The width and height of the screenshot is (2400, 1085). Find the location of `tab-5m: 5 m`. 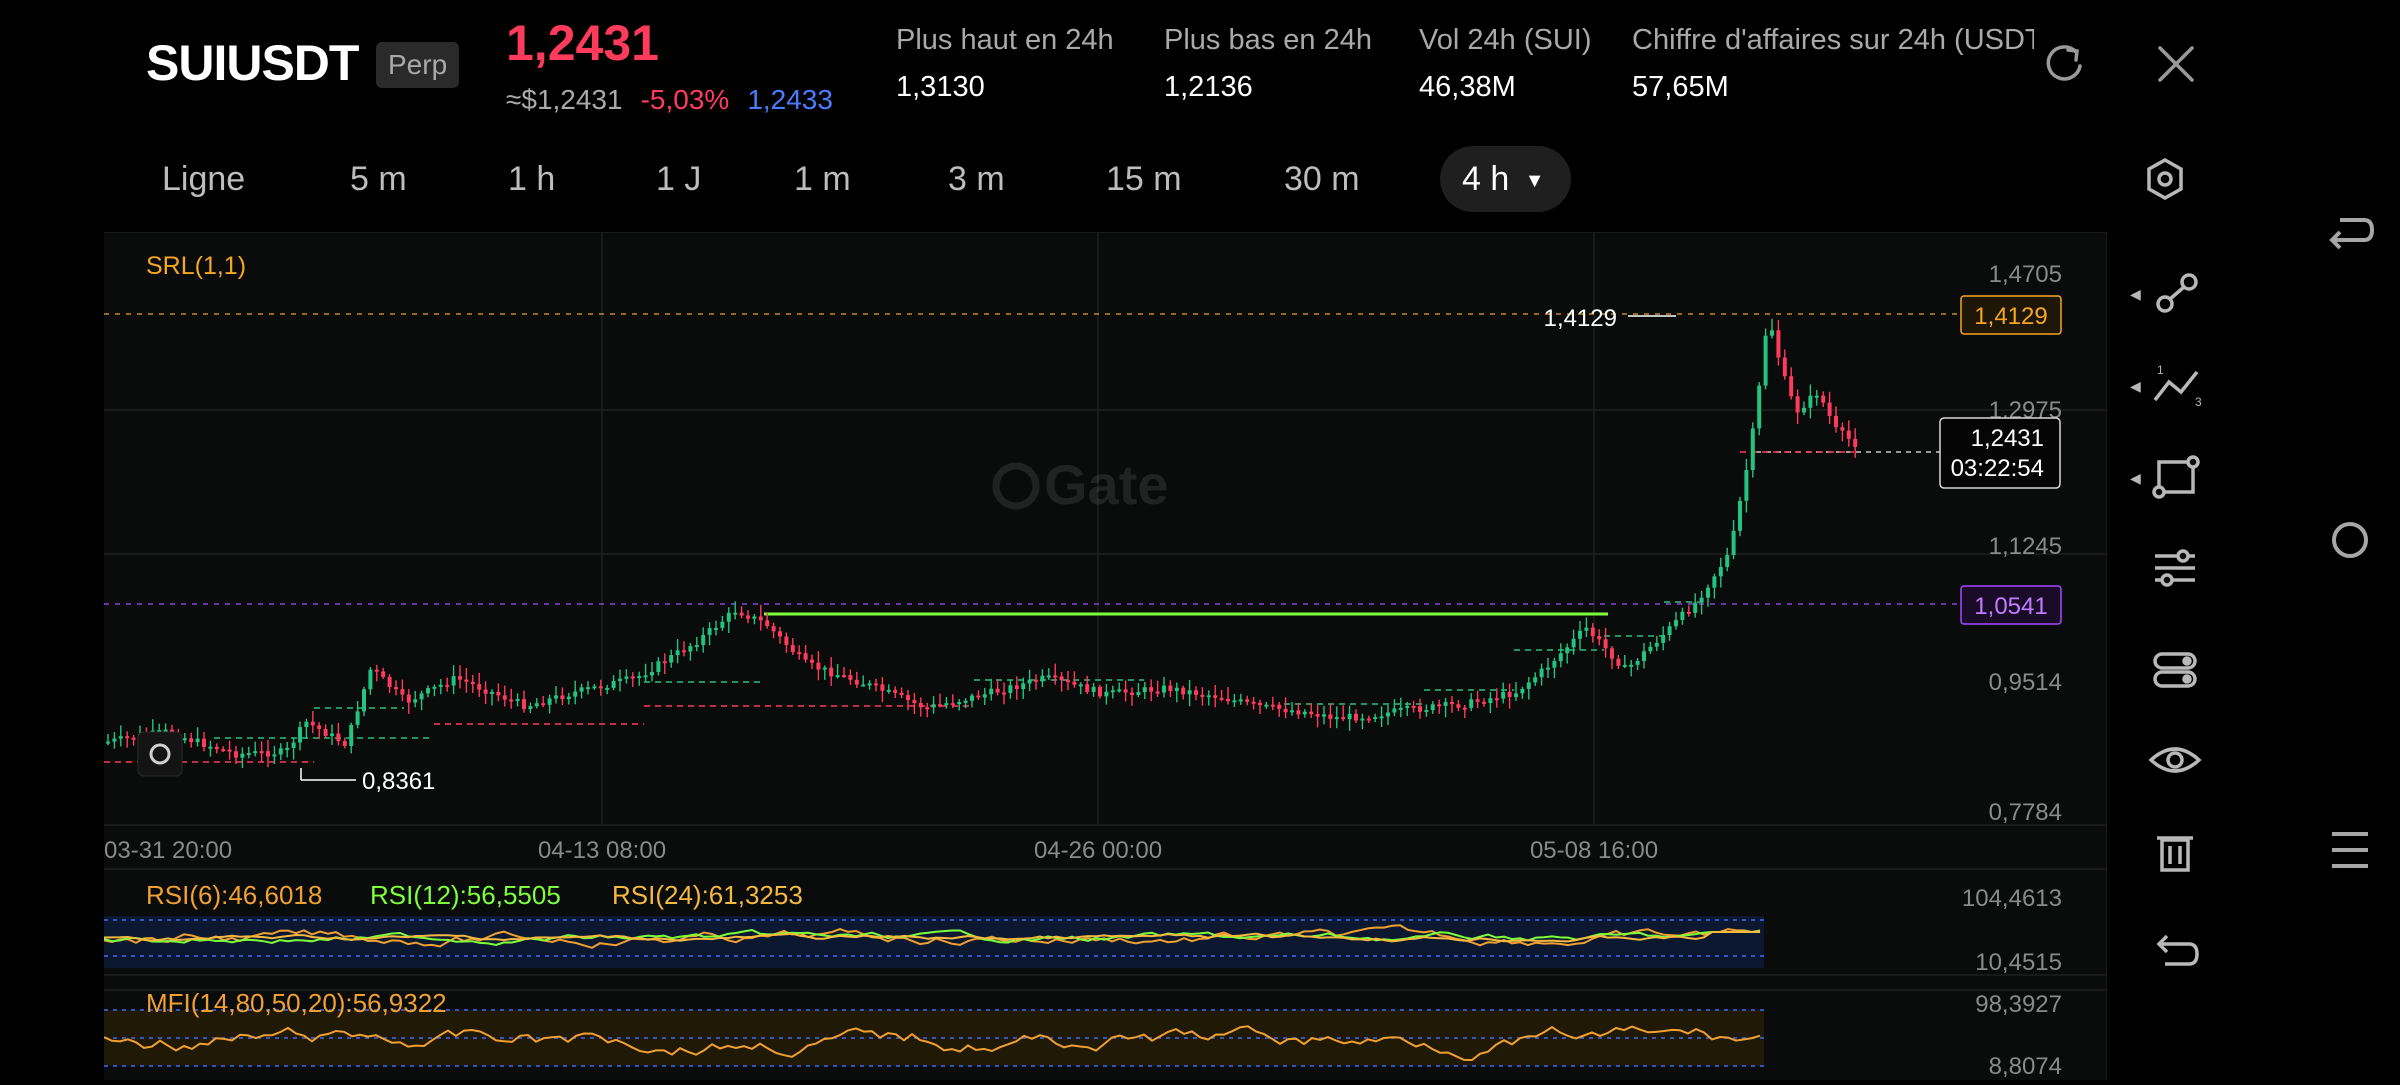

tab-5m: 5 m is located at coordinates (378, 179).